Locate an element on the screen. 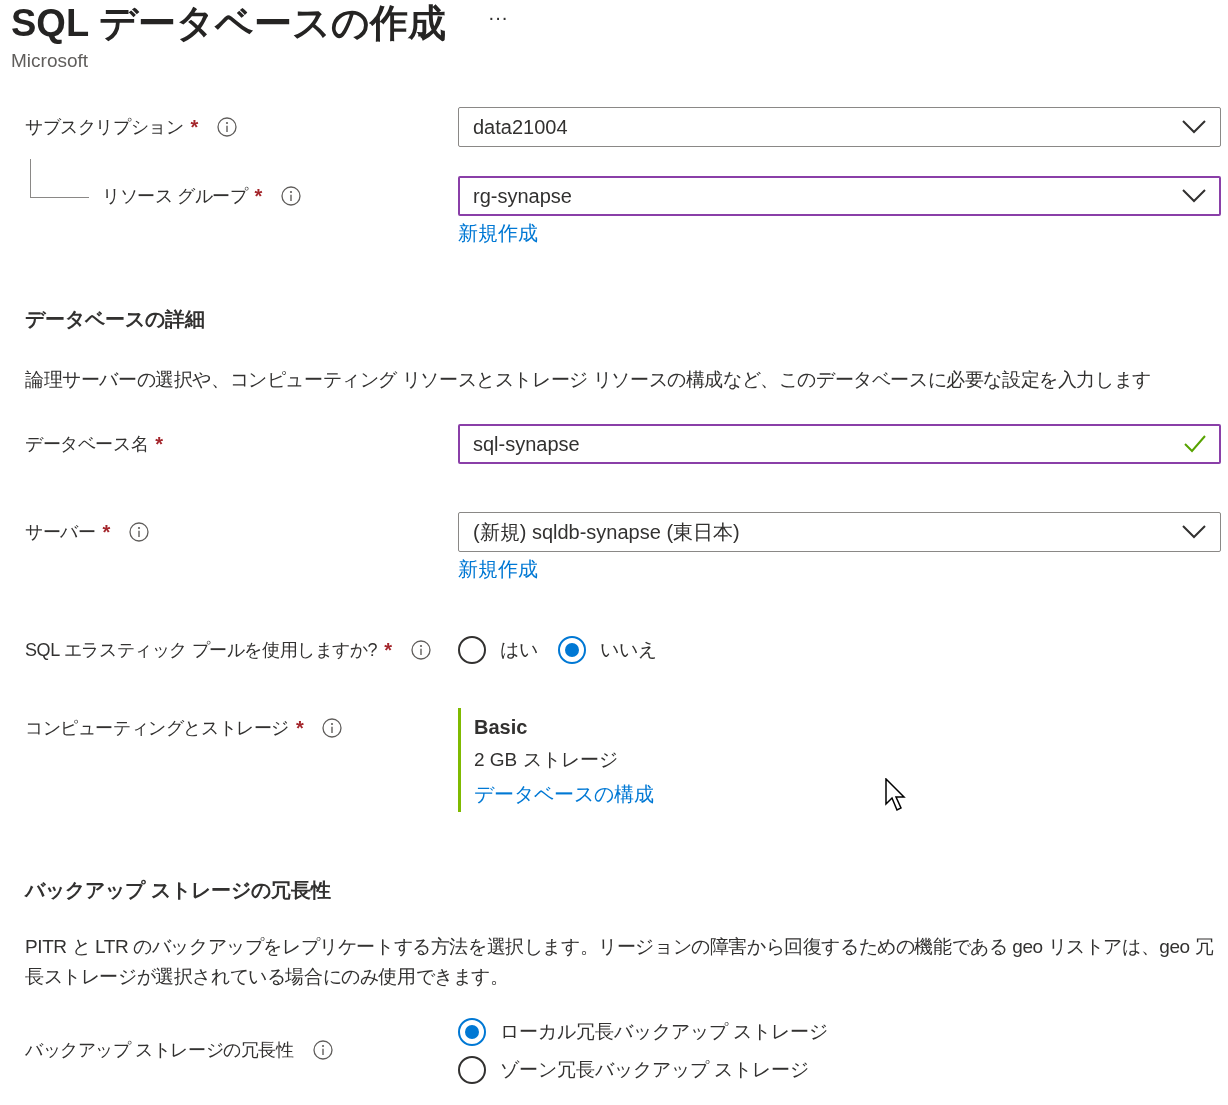  field-label: コンピューティングとストレージ is located at coordinates (157, 728).